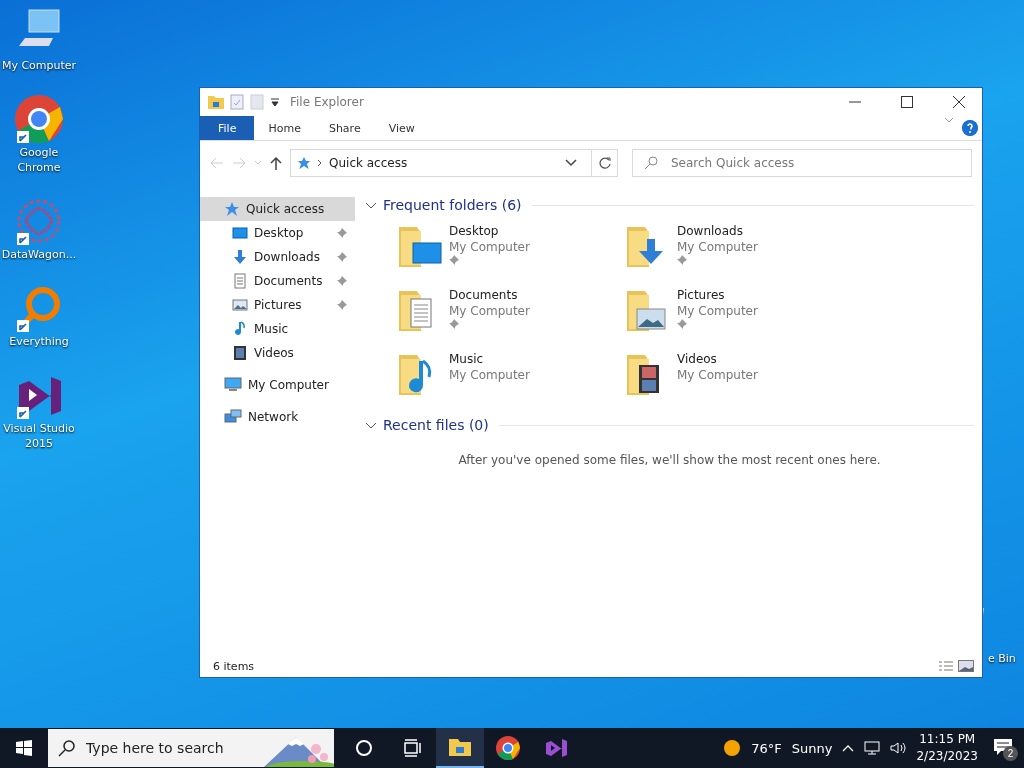  I want to click on window-title: File Explorer, so click(327, 102).